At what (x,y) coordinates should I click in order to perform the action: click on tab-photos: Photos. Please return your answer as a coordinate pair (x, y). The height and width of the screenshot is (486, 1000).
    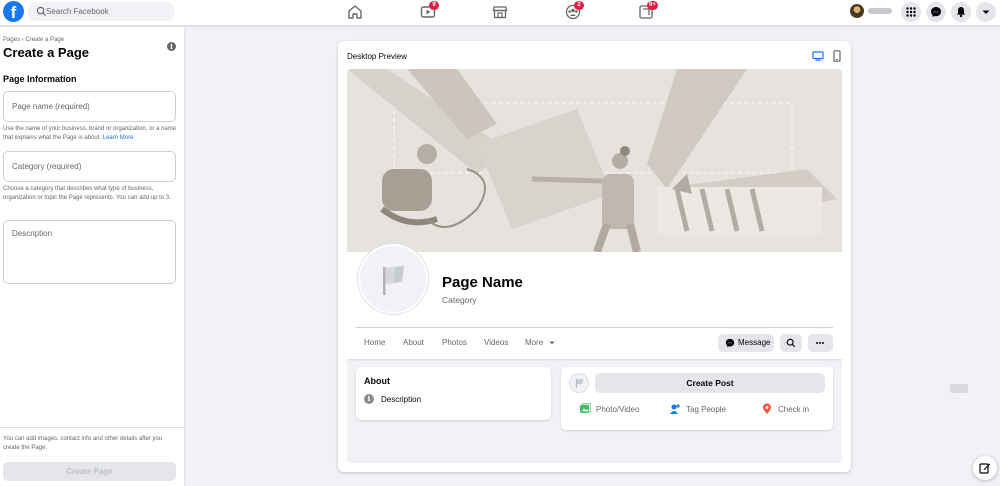
    Looking at the image, I should click on (454, 342).